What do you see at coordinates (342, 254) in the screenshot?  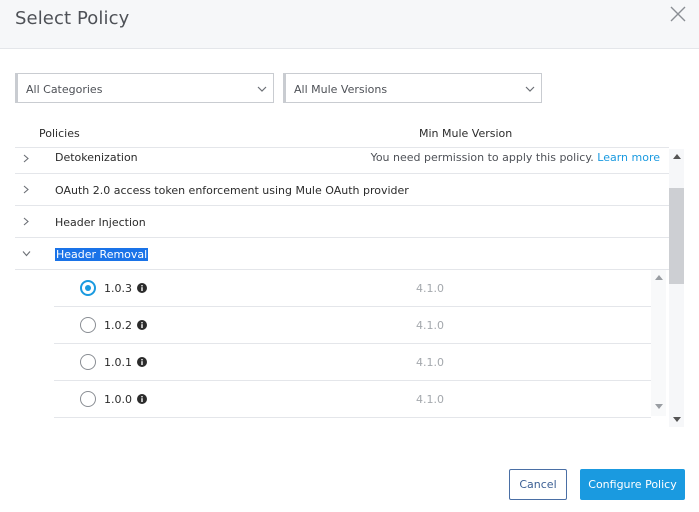 I see `policy-row-header-removal: Header Removal` at bounding box center [342, 254].